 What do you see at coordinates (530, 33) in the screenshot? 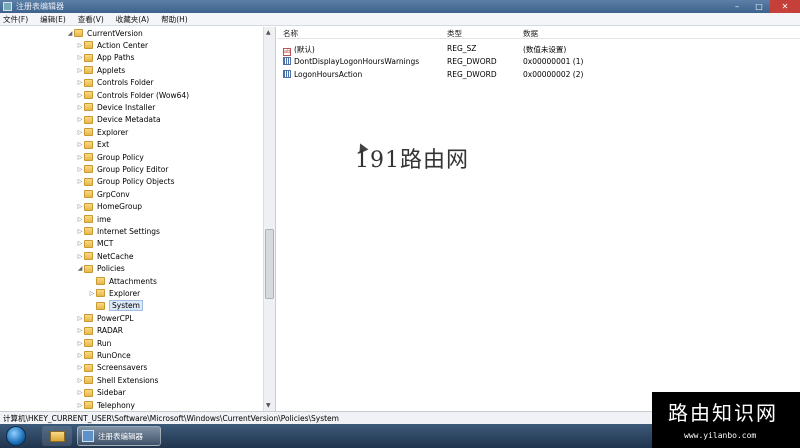
I see `column-data-header: 数据` at bounding box center [530, 33].